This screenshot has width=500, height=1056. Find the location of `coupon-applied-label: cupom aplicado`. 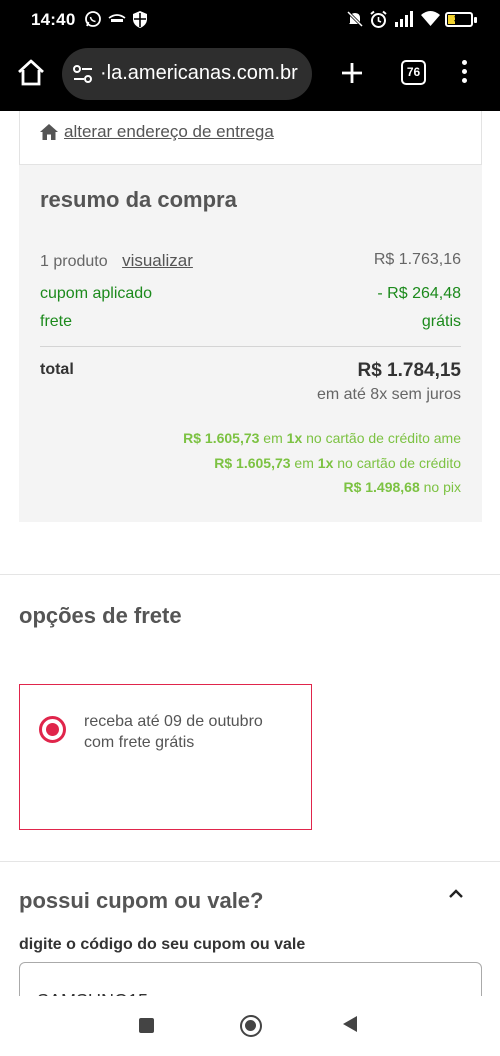

coupon-applied-label: cupom aplicado is located at coordinates (96, 293).